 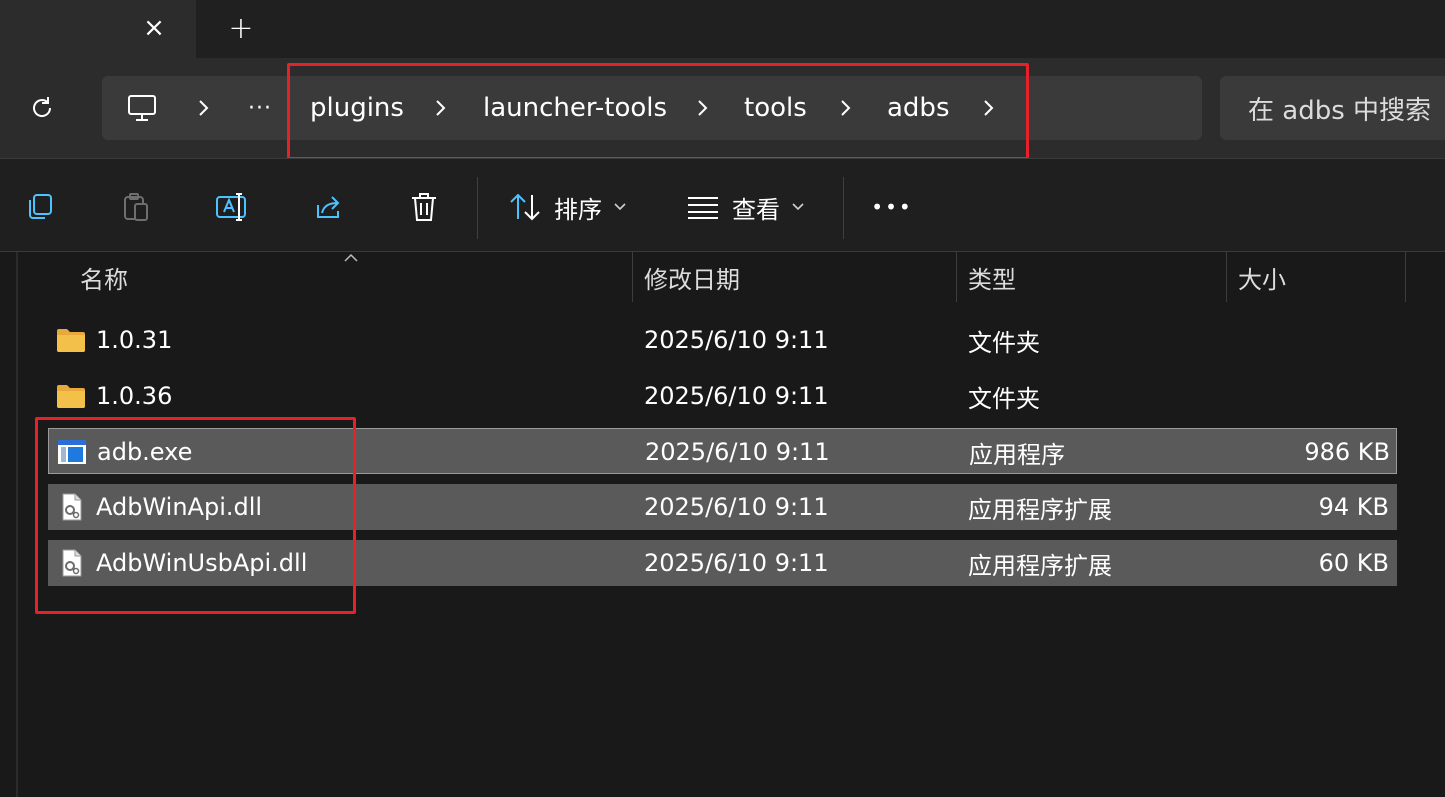 What do you see at coordinates (195, 515) in the screenshot?
I see `files-highlight-box` at bounding box center [195, 515].